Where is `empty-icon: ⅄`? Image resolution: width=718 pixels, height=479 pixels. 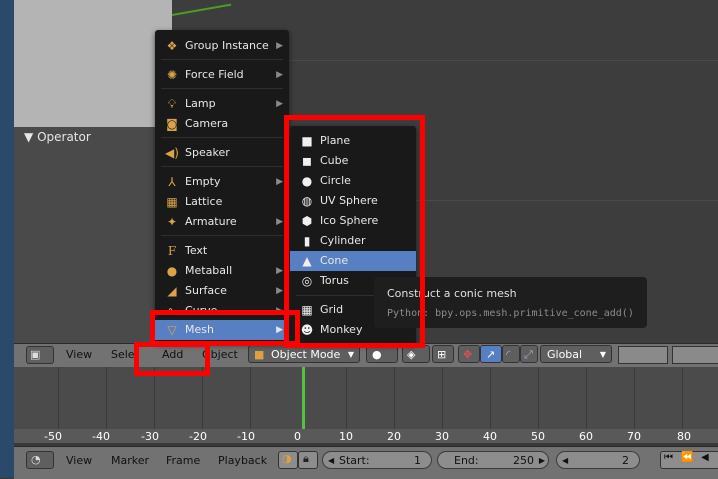
empty-icon: ⅄ is located at coordinates (172, 182).